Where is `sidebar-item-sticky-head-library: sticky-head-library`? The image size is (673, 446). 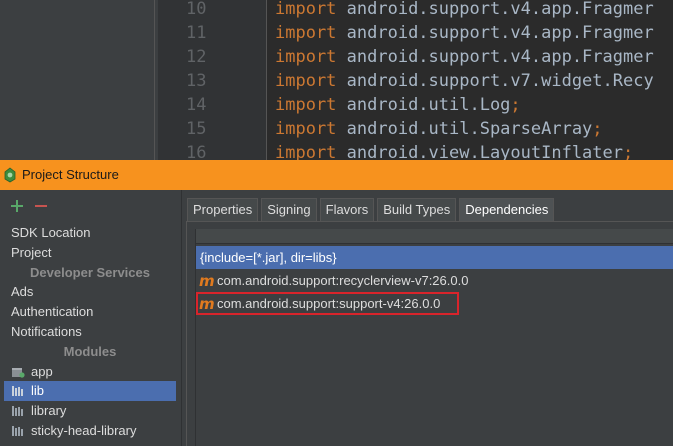
sidebar-item-sticky-head-library: sticky-head-library is located at coordinates (90, 431).